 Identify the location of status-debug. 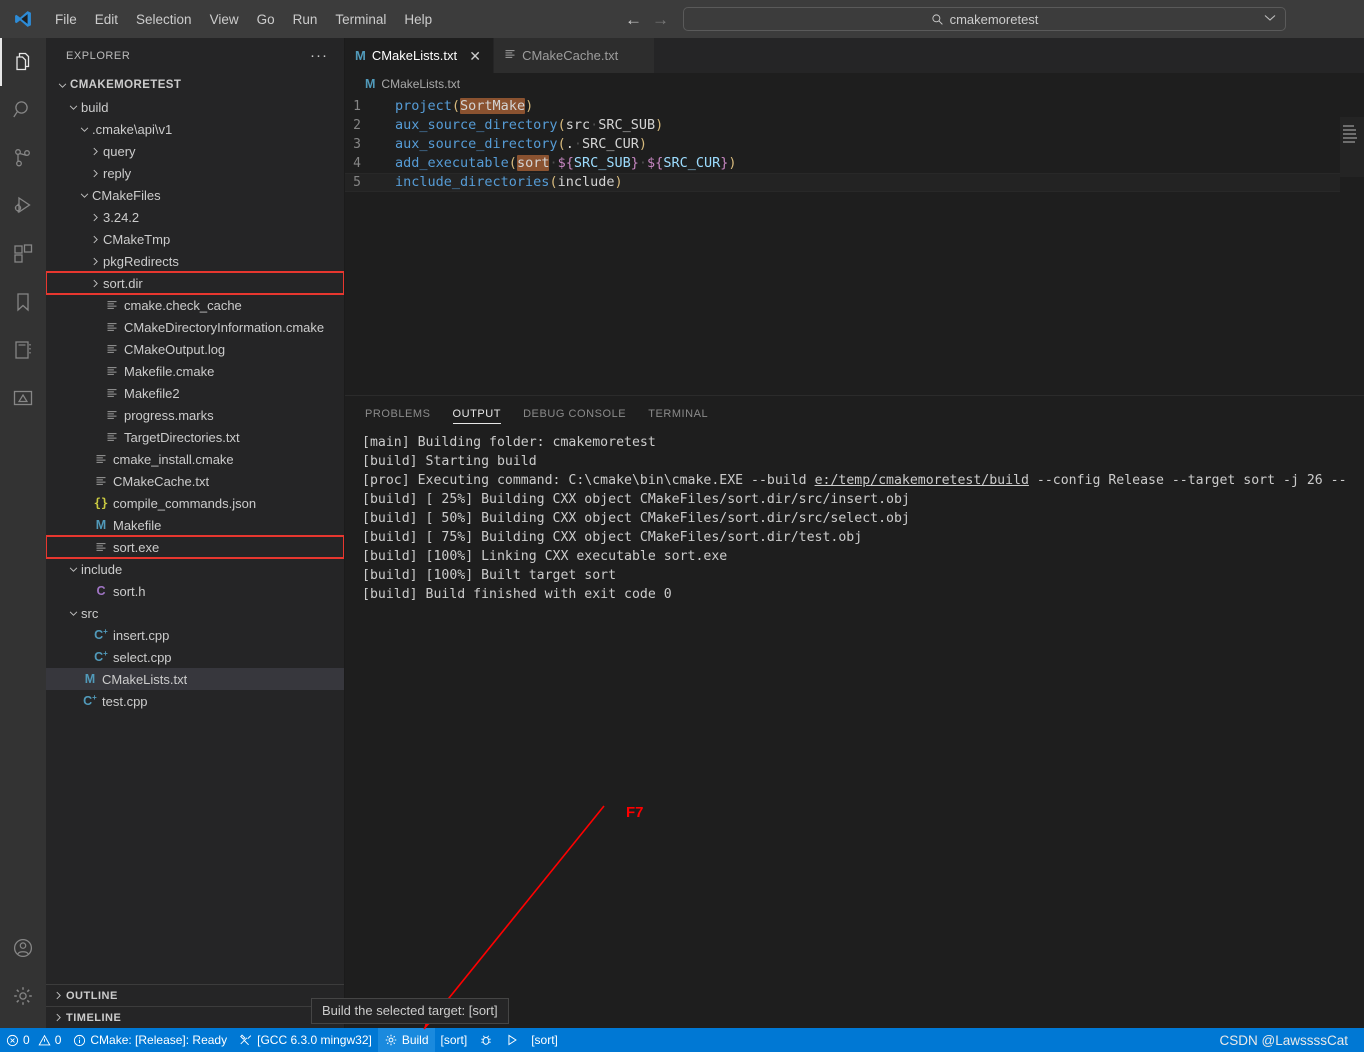
(486, 1040).